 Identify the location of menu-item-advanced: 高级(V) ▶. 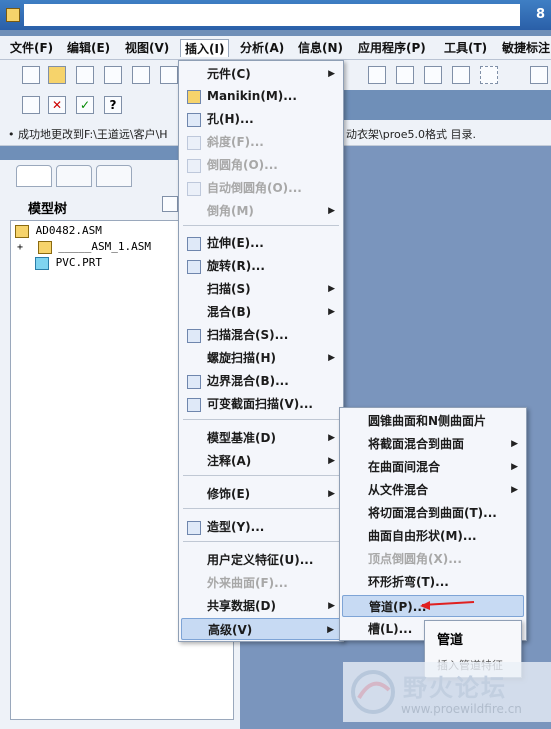
(261, 629).